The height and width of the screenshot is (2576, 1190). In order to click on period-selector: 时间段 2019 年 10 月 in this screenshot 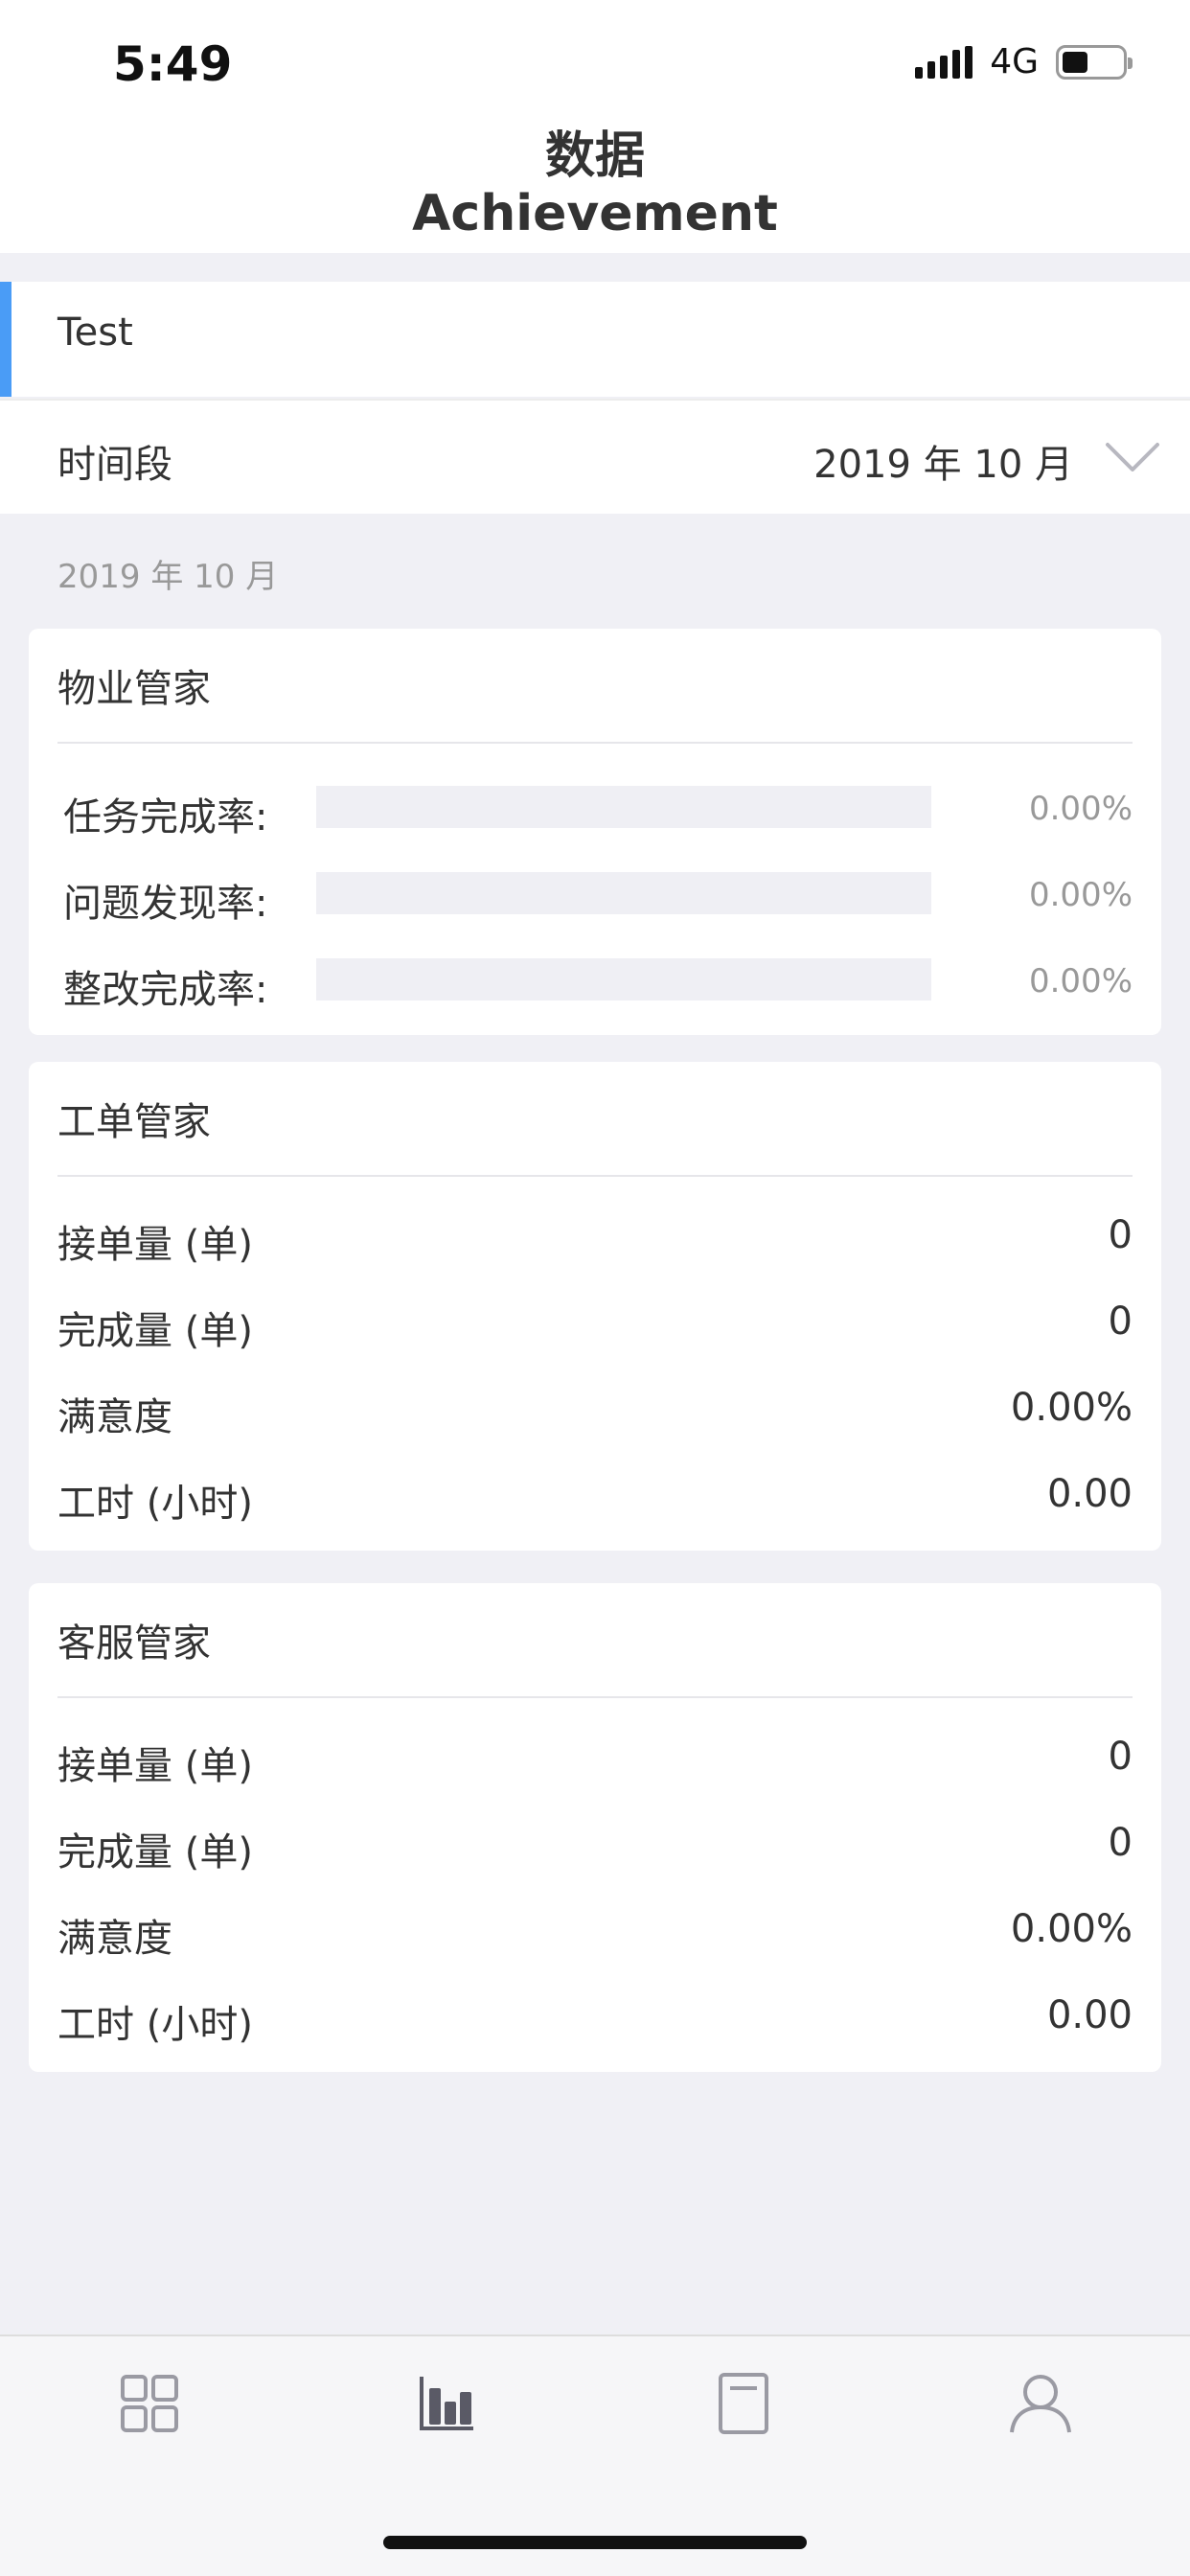, I will do `click(595, 456)`.